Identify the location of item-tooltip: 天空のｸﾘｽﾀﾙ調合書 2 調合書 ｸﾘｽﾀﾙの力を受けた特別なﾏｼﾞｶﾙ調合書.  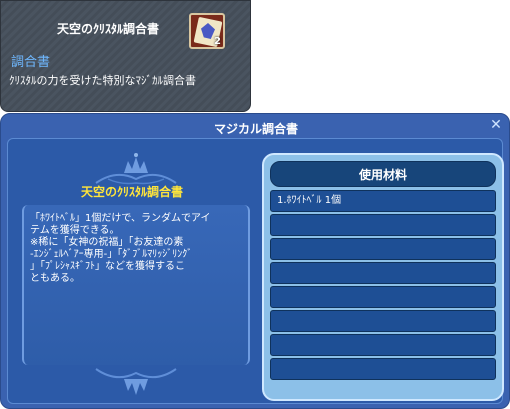
(125, 56).